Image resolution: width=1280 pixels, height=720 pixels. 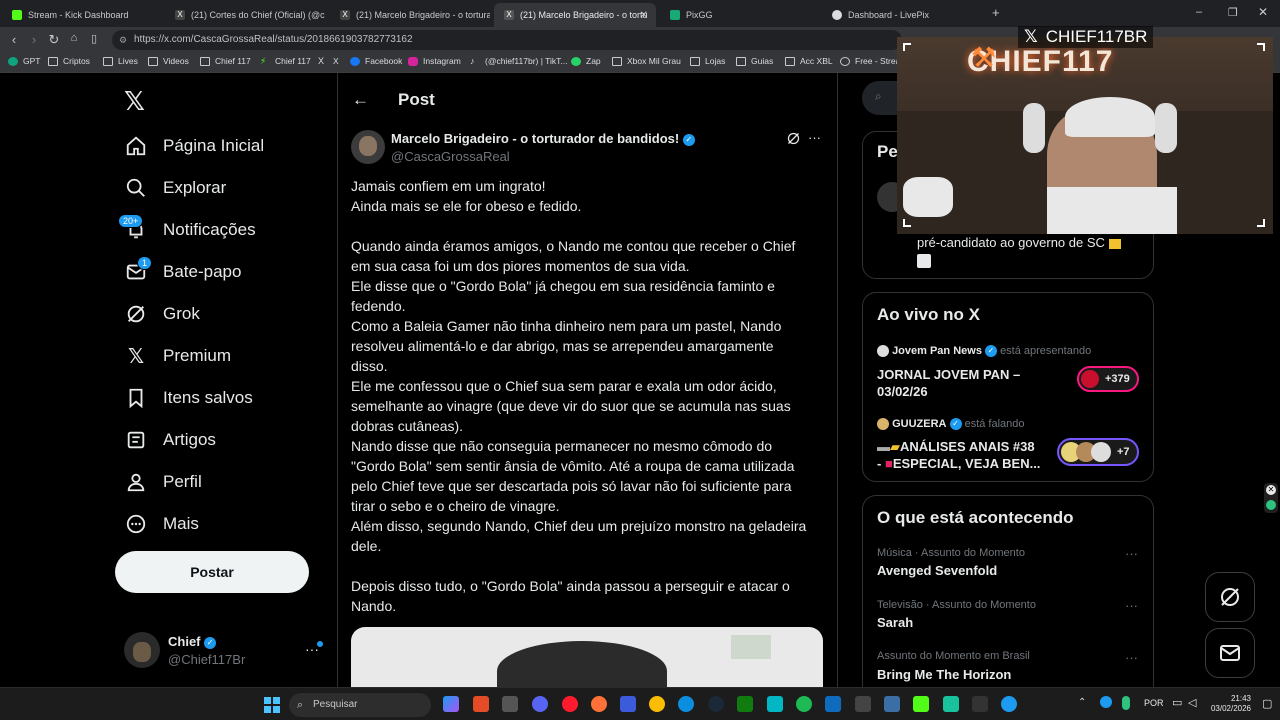 I want to click on reload-icon: ↻, so click(x=54, y=40).